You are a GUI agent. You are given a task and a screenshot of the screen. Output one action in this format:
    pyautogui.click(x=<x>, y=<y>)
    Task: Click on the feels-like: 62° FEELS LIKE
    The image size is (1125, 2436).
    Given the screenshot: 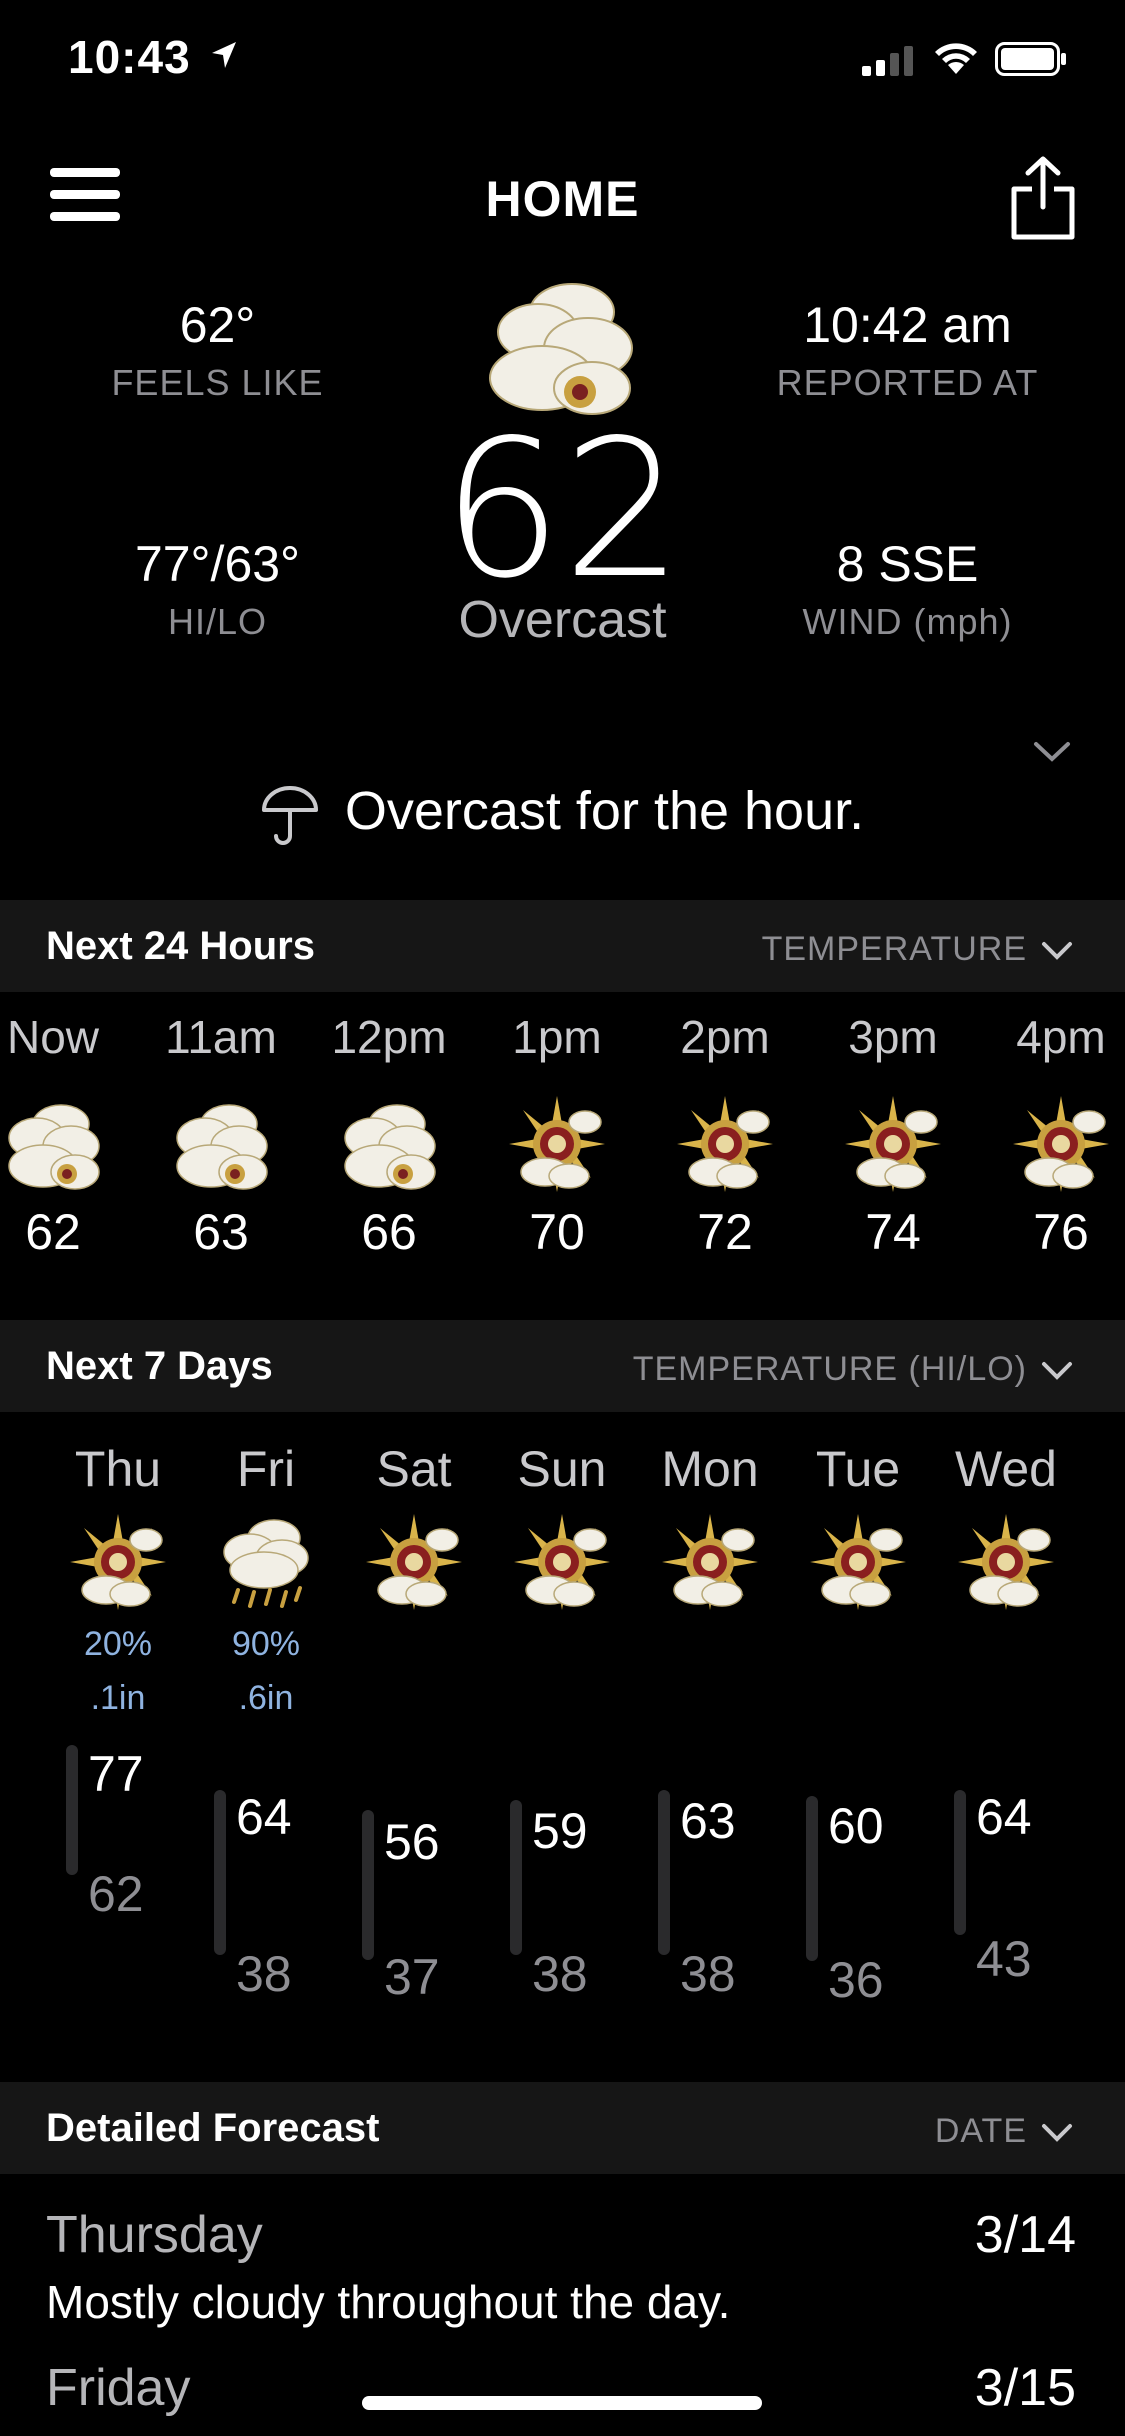 What is the action you would take?
    pyautogui.click(x=217, y=350)
    